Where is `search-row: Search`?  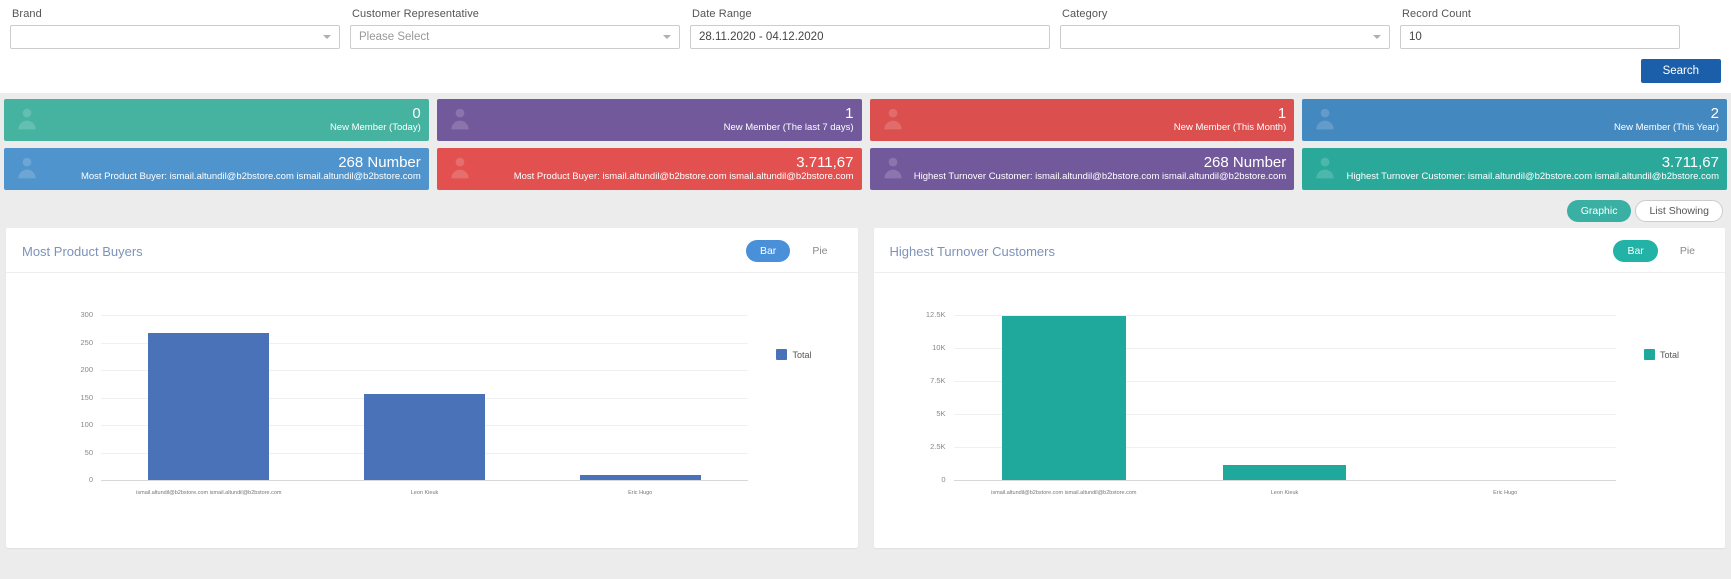
search-row: Search is located at coordinates (865, 76).